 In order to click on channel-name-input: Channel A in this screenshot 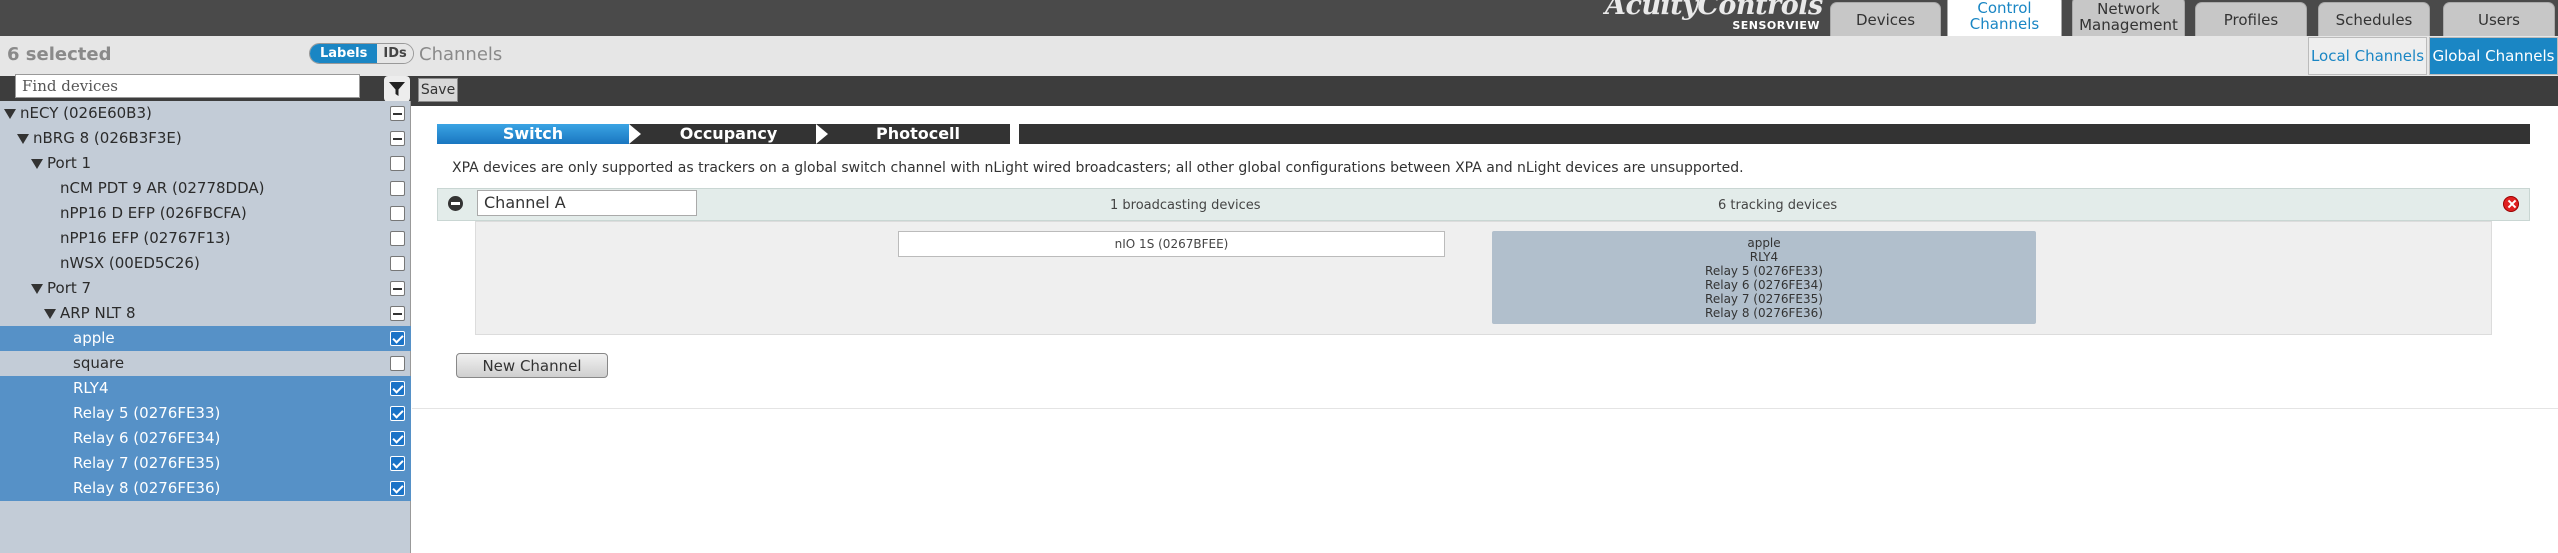, I will do `click(587, 203)`.